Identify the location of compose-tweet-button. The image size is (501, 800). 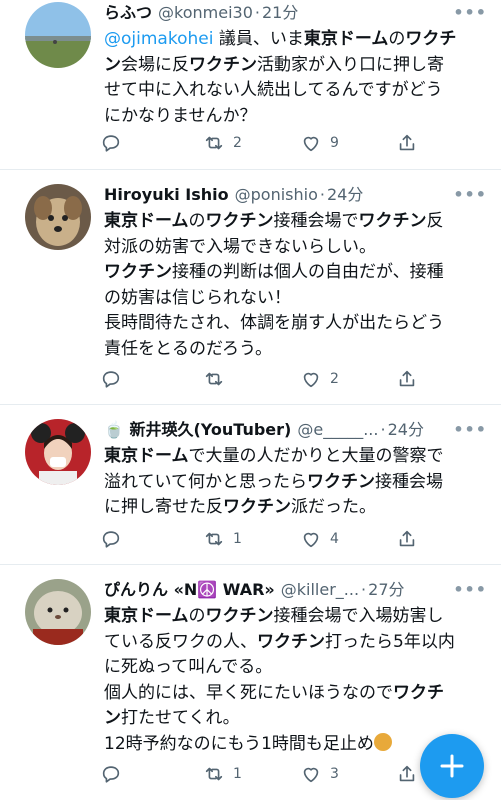
(452, 766).